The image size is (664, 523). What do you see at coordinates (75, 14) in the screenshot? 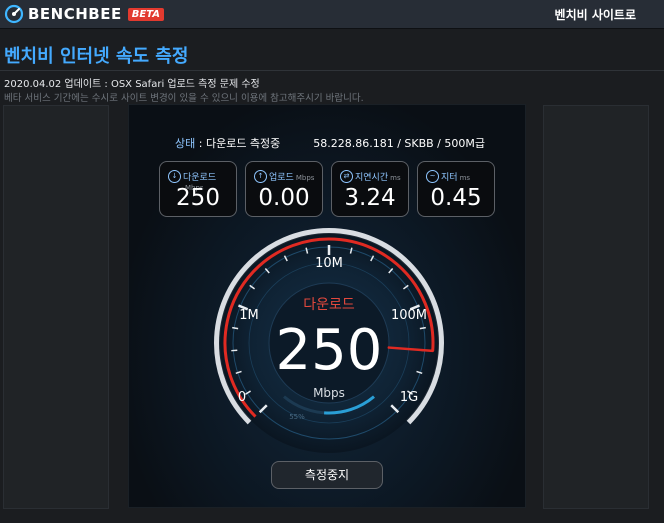
I see `logo-text: BENCHBEE` at bounding box center [75, 14].